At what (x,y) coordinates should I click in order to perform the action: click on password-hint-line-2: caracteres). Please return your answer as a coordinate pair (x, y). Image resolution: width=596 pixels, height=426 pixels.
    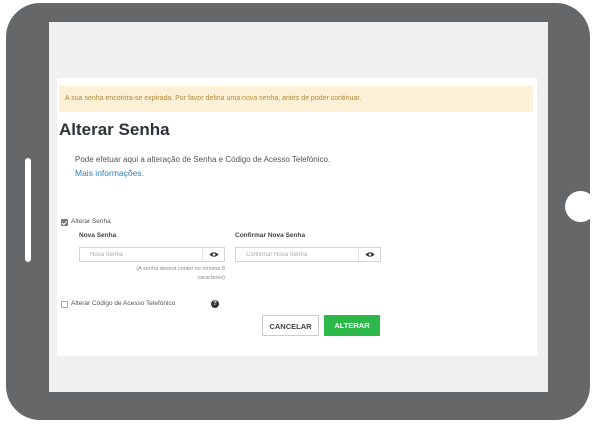
    Looking at the image, I should click on (211, 278).